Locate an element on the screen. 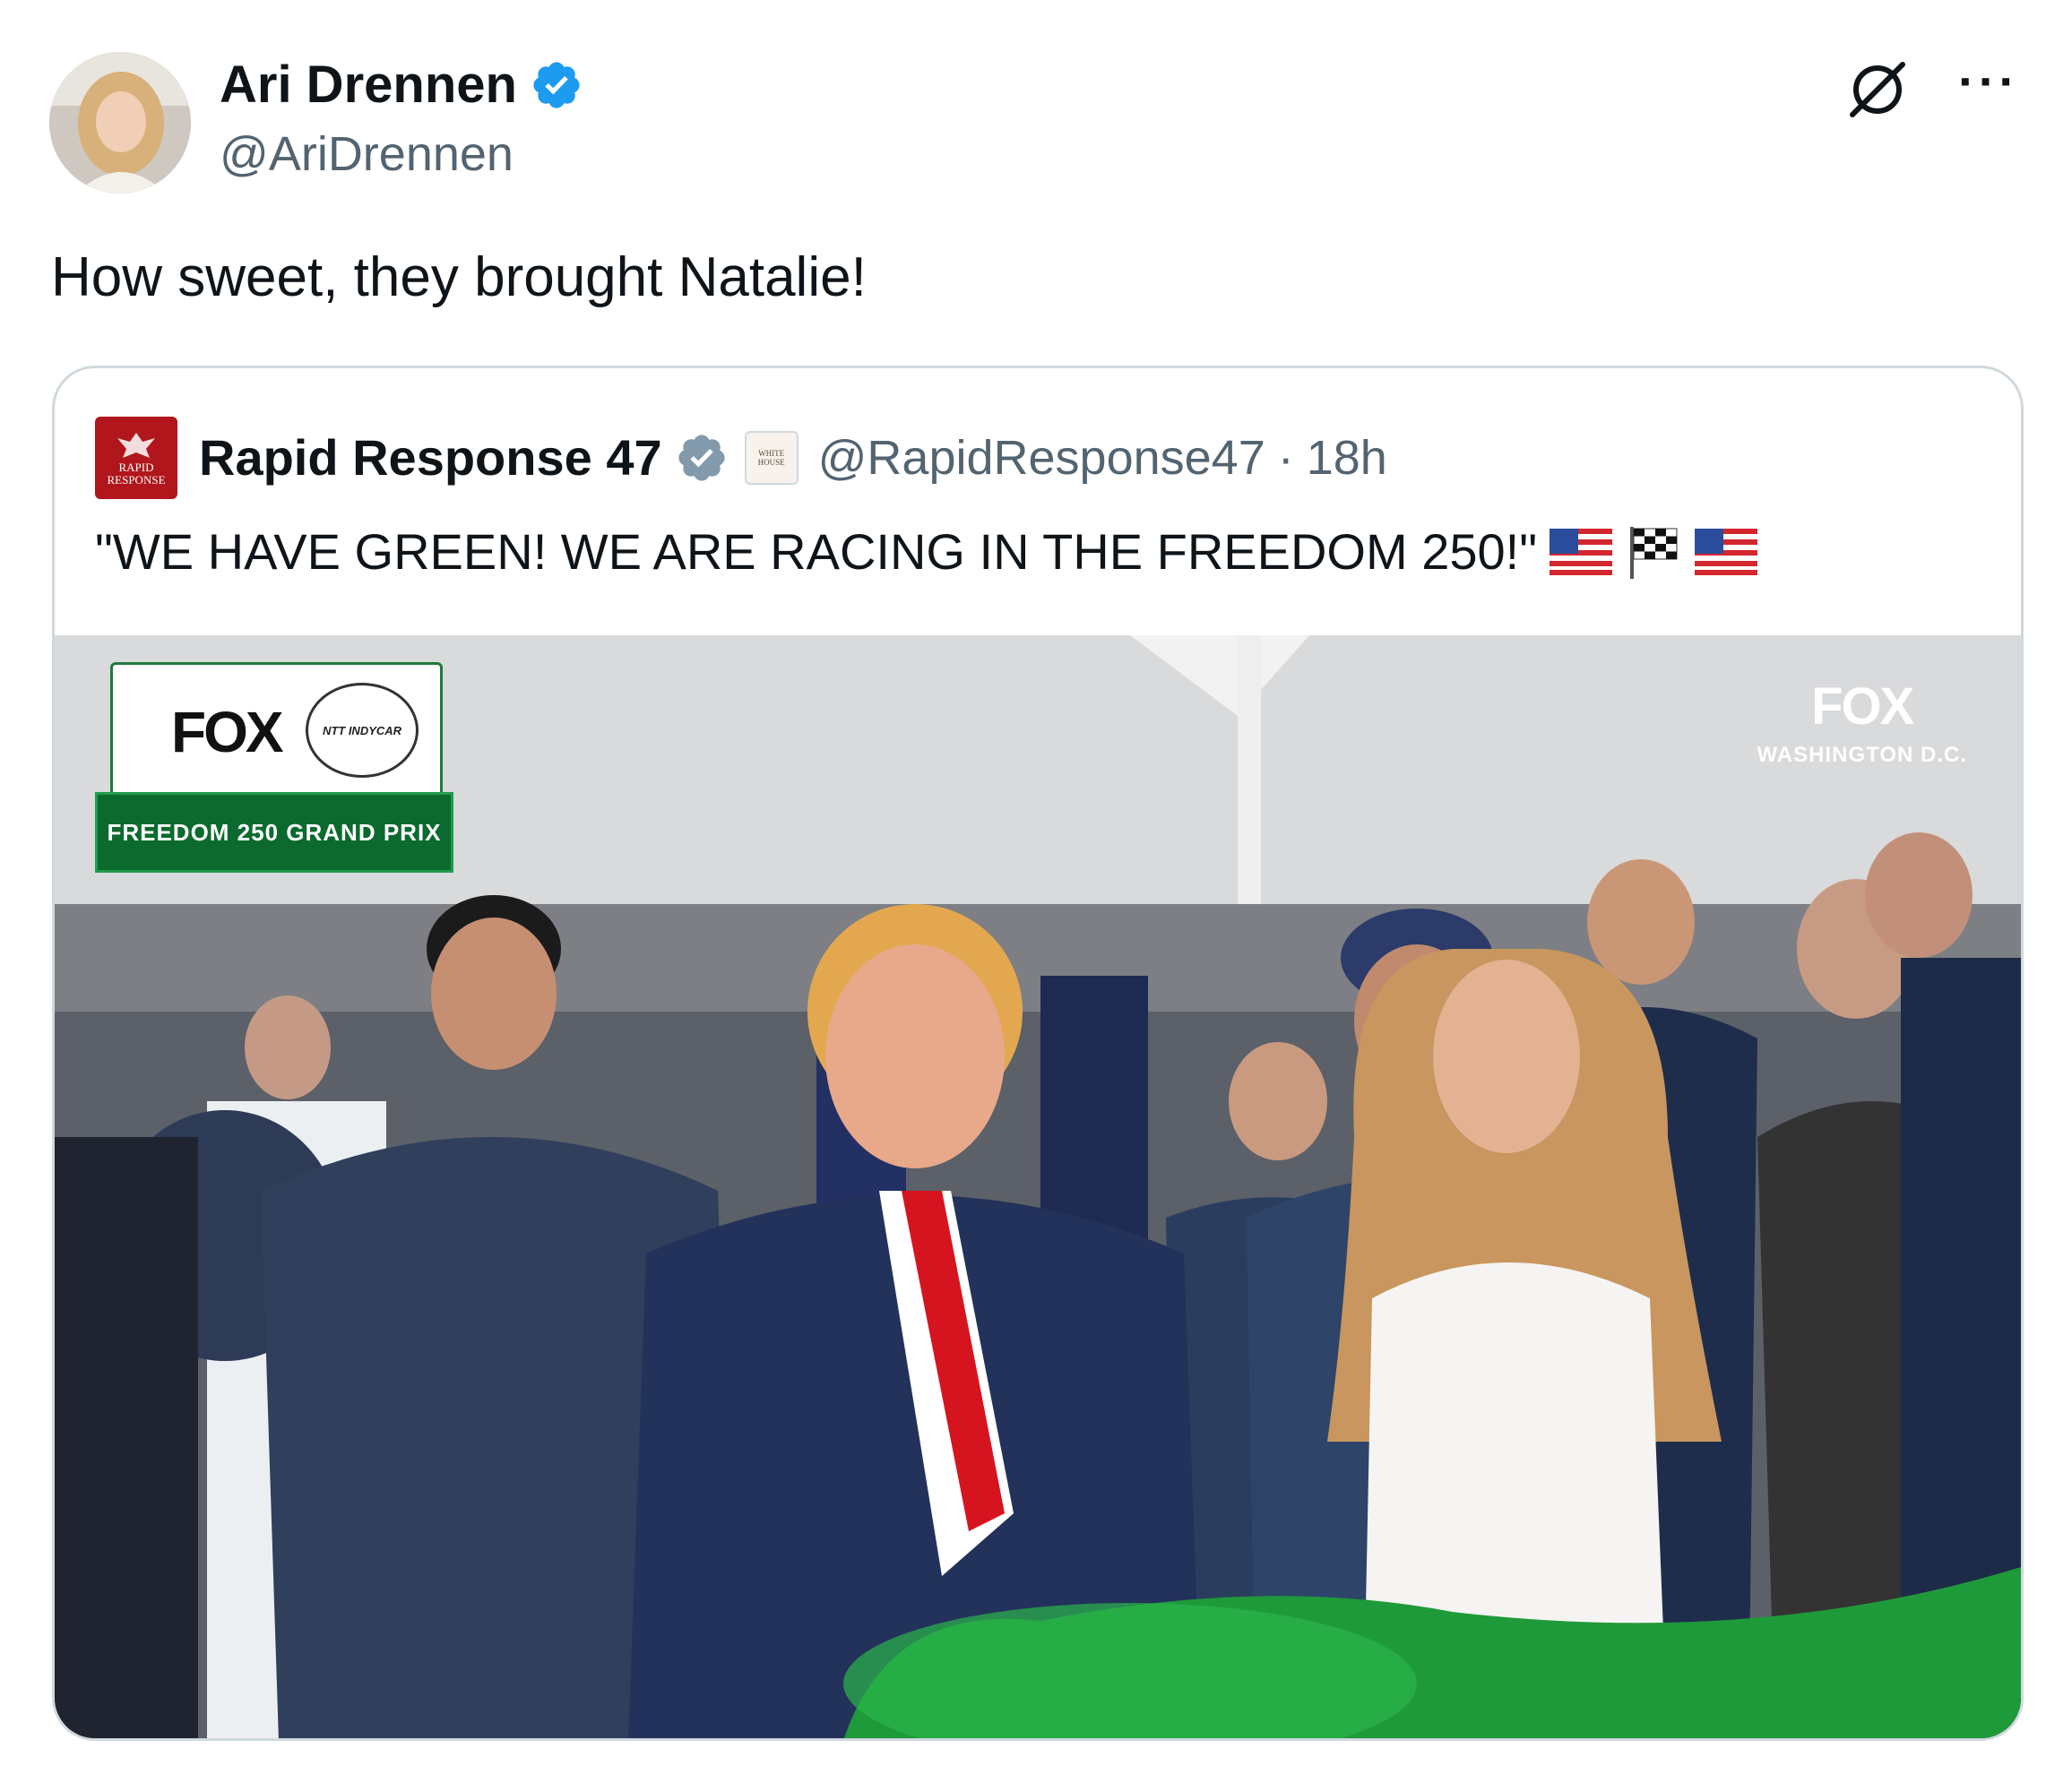 The image size is (2046, 1792). fox-indycar-bug: FOX NTT INDYCAR is located at coordinates (276, 732).